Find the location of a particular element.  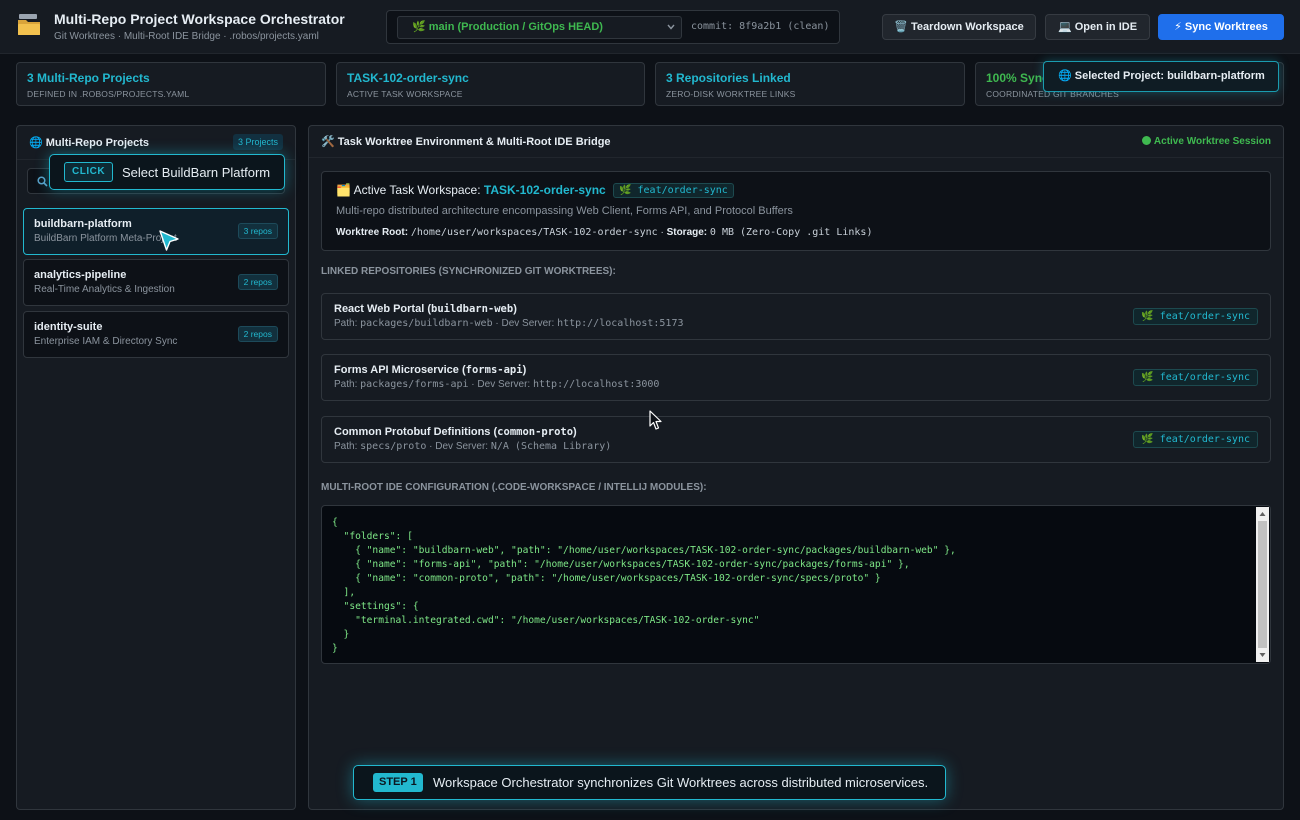

session-status: Active Worktree Session is located at coordinates (1206, 141).